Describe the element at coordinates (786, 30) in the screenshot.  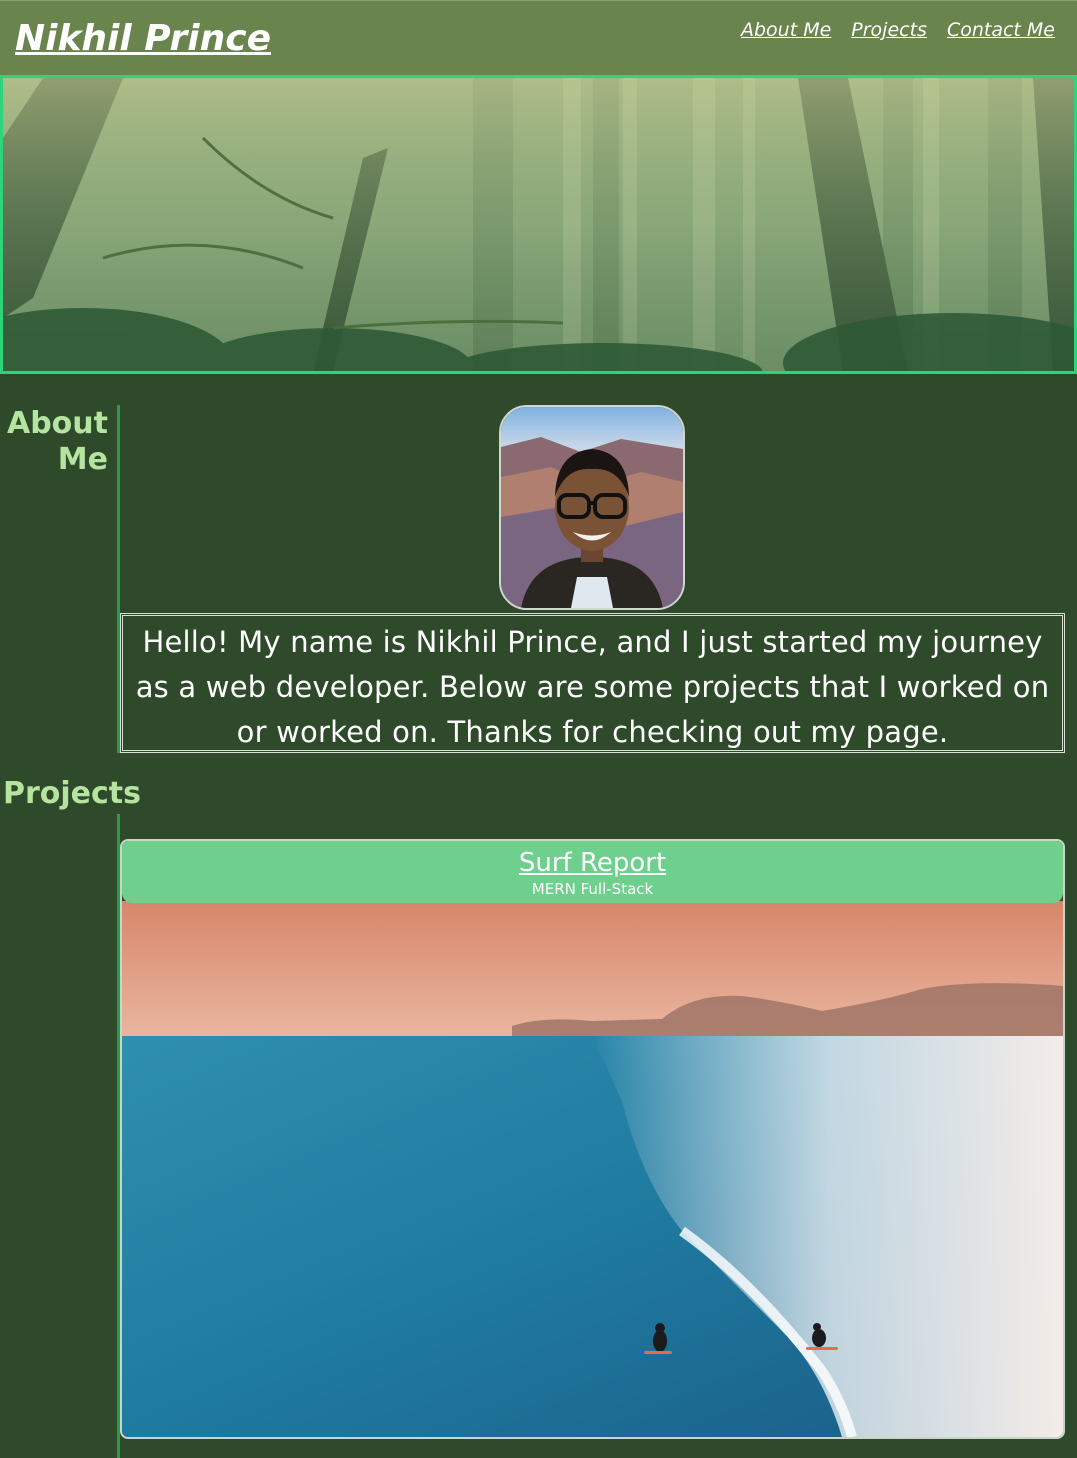
I see `nav-link-about-me: About Me` at that location.